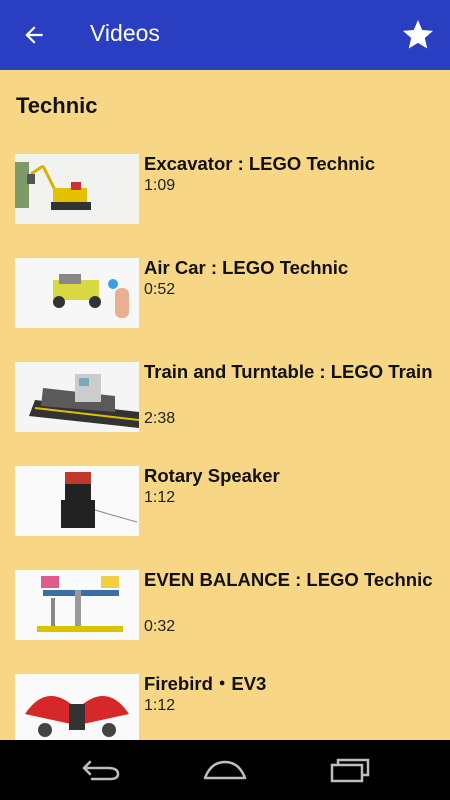  I want to click on air-car-thumbnail, so click(77, 293).